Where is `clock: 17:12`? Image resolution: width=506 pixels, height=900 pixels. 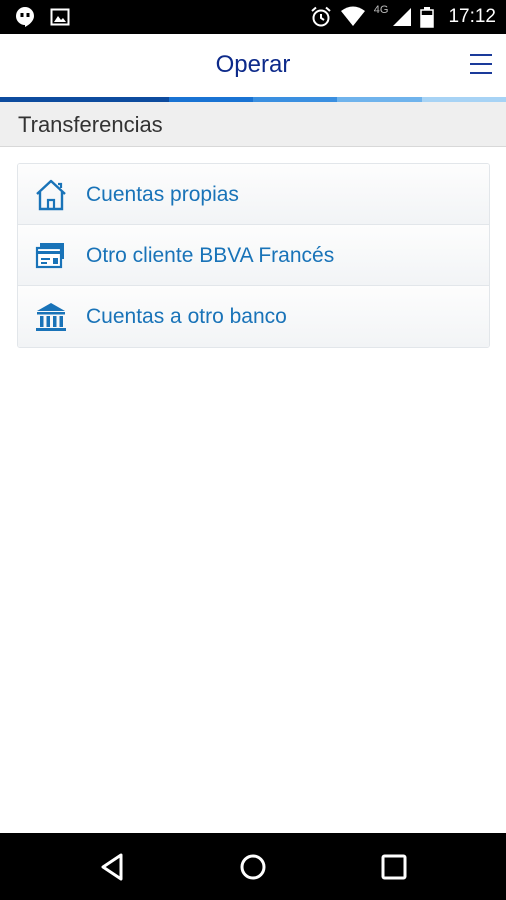 clock: 17:12 is located at coordinates (472, 16).